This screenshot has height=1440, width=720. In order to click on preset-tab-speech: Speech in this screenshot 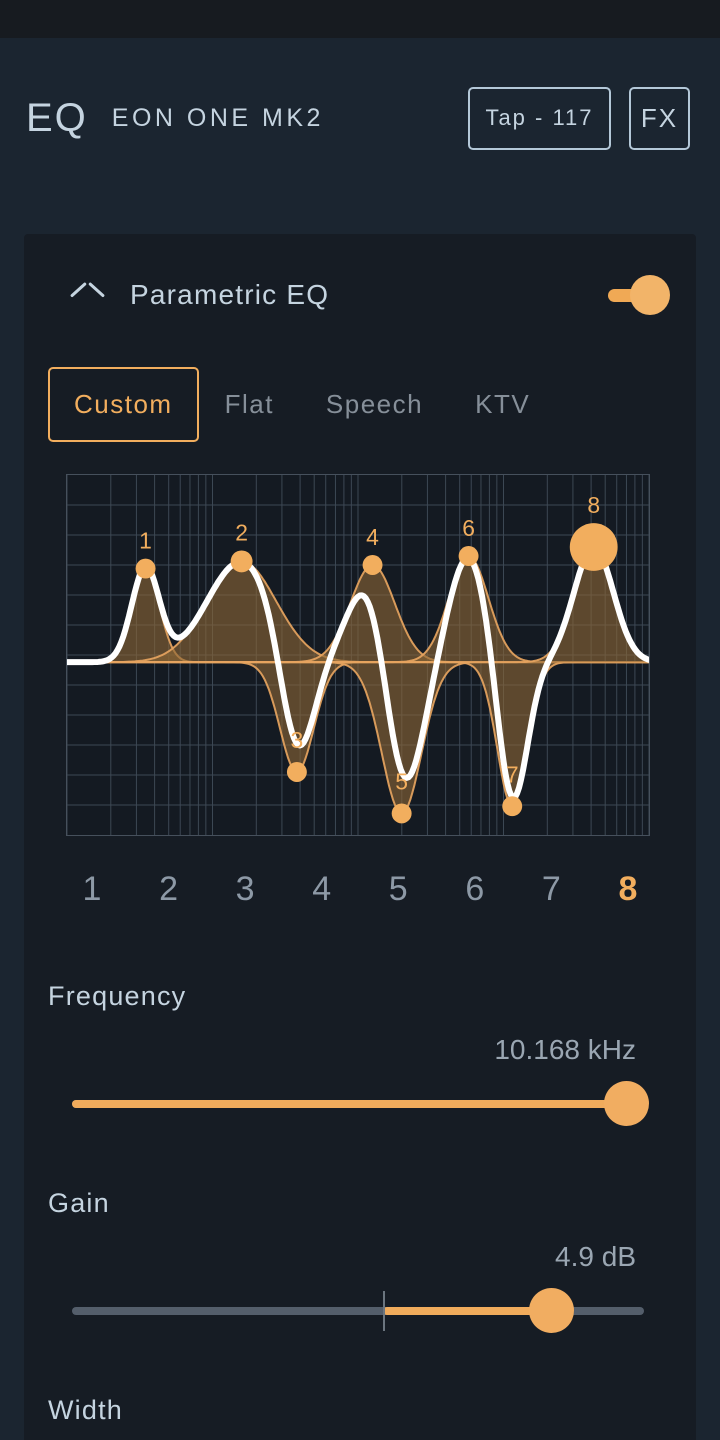, I will do `click(374, 404)`.